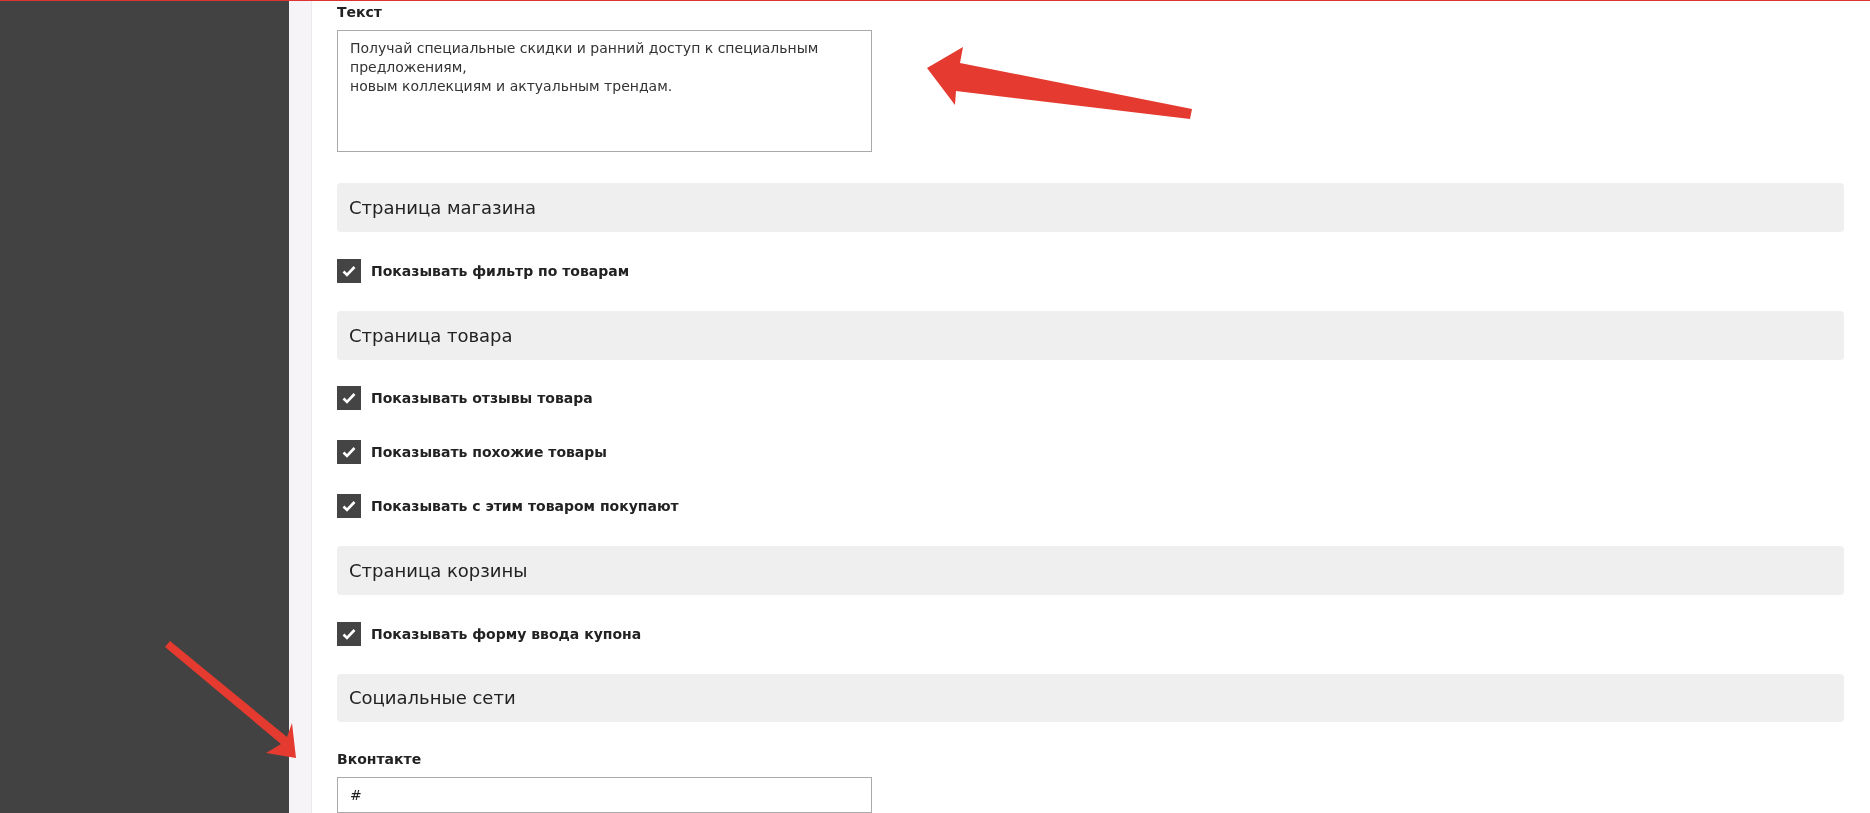  I want to click on section-header: Социальные сети, so click(1090, 698).